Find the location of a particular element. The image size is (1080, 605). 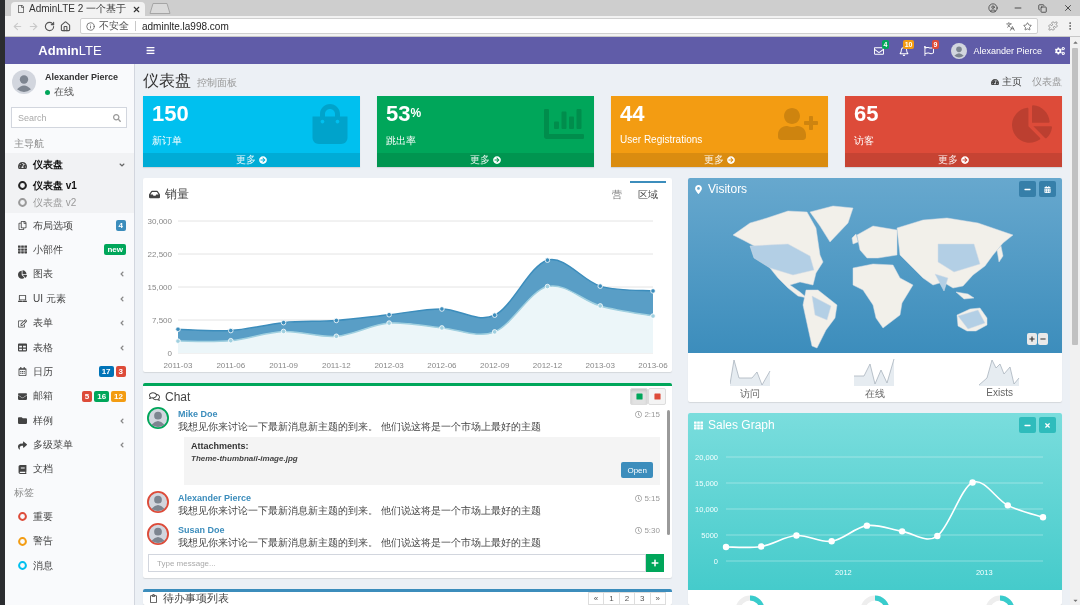

zoom-out-button is located at coordinates (1043, 339).